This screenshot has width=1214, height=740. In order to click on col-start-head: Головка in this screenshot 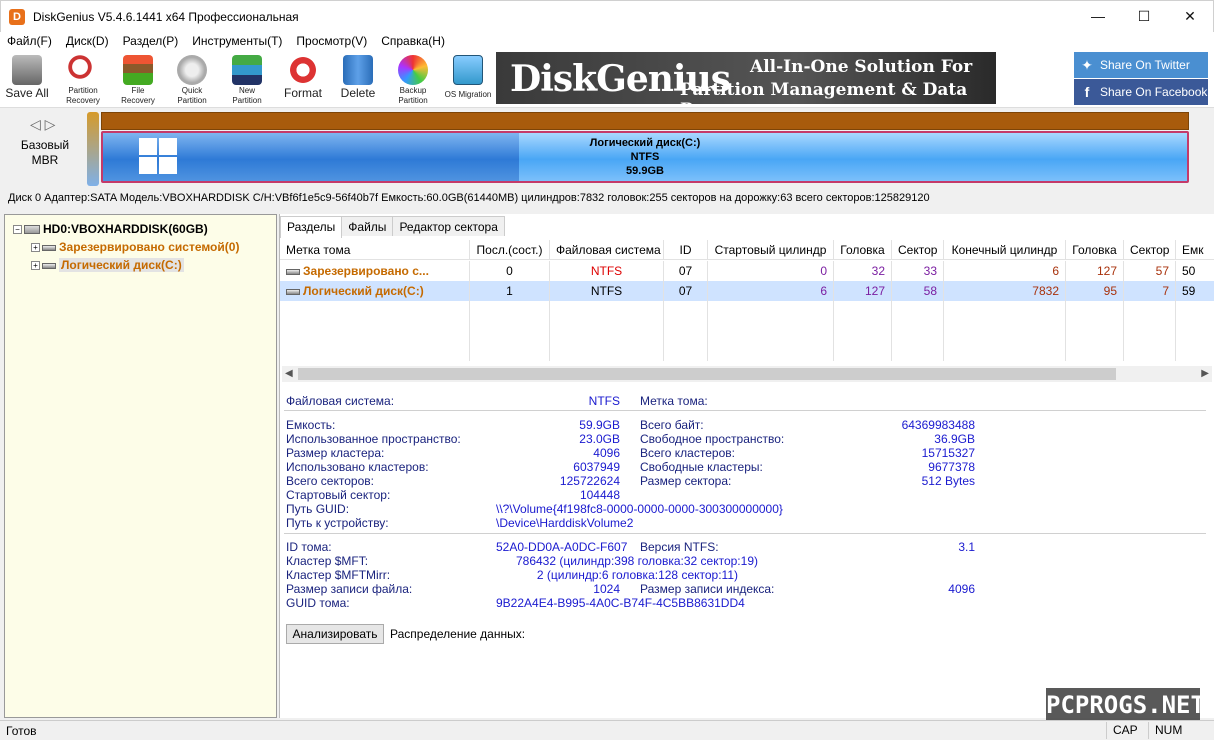, I will do `click(863, 250)`.